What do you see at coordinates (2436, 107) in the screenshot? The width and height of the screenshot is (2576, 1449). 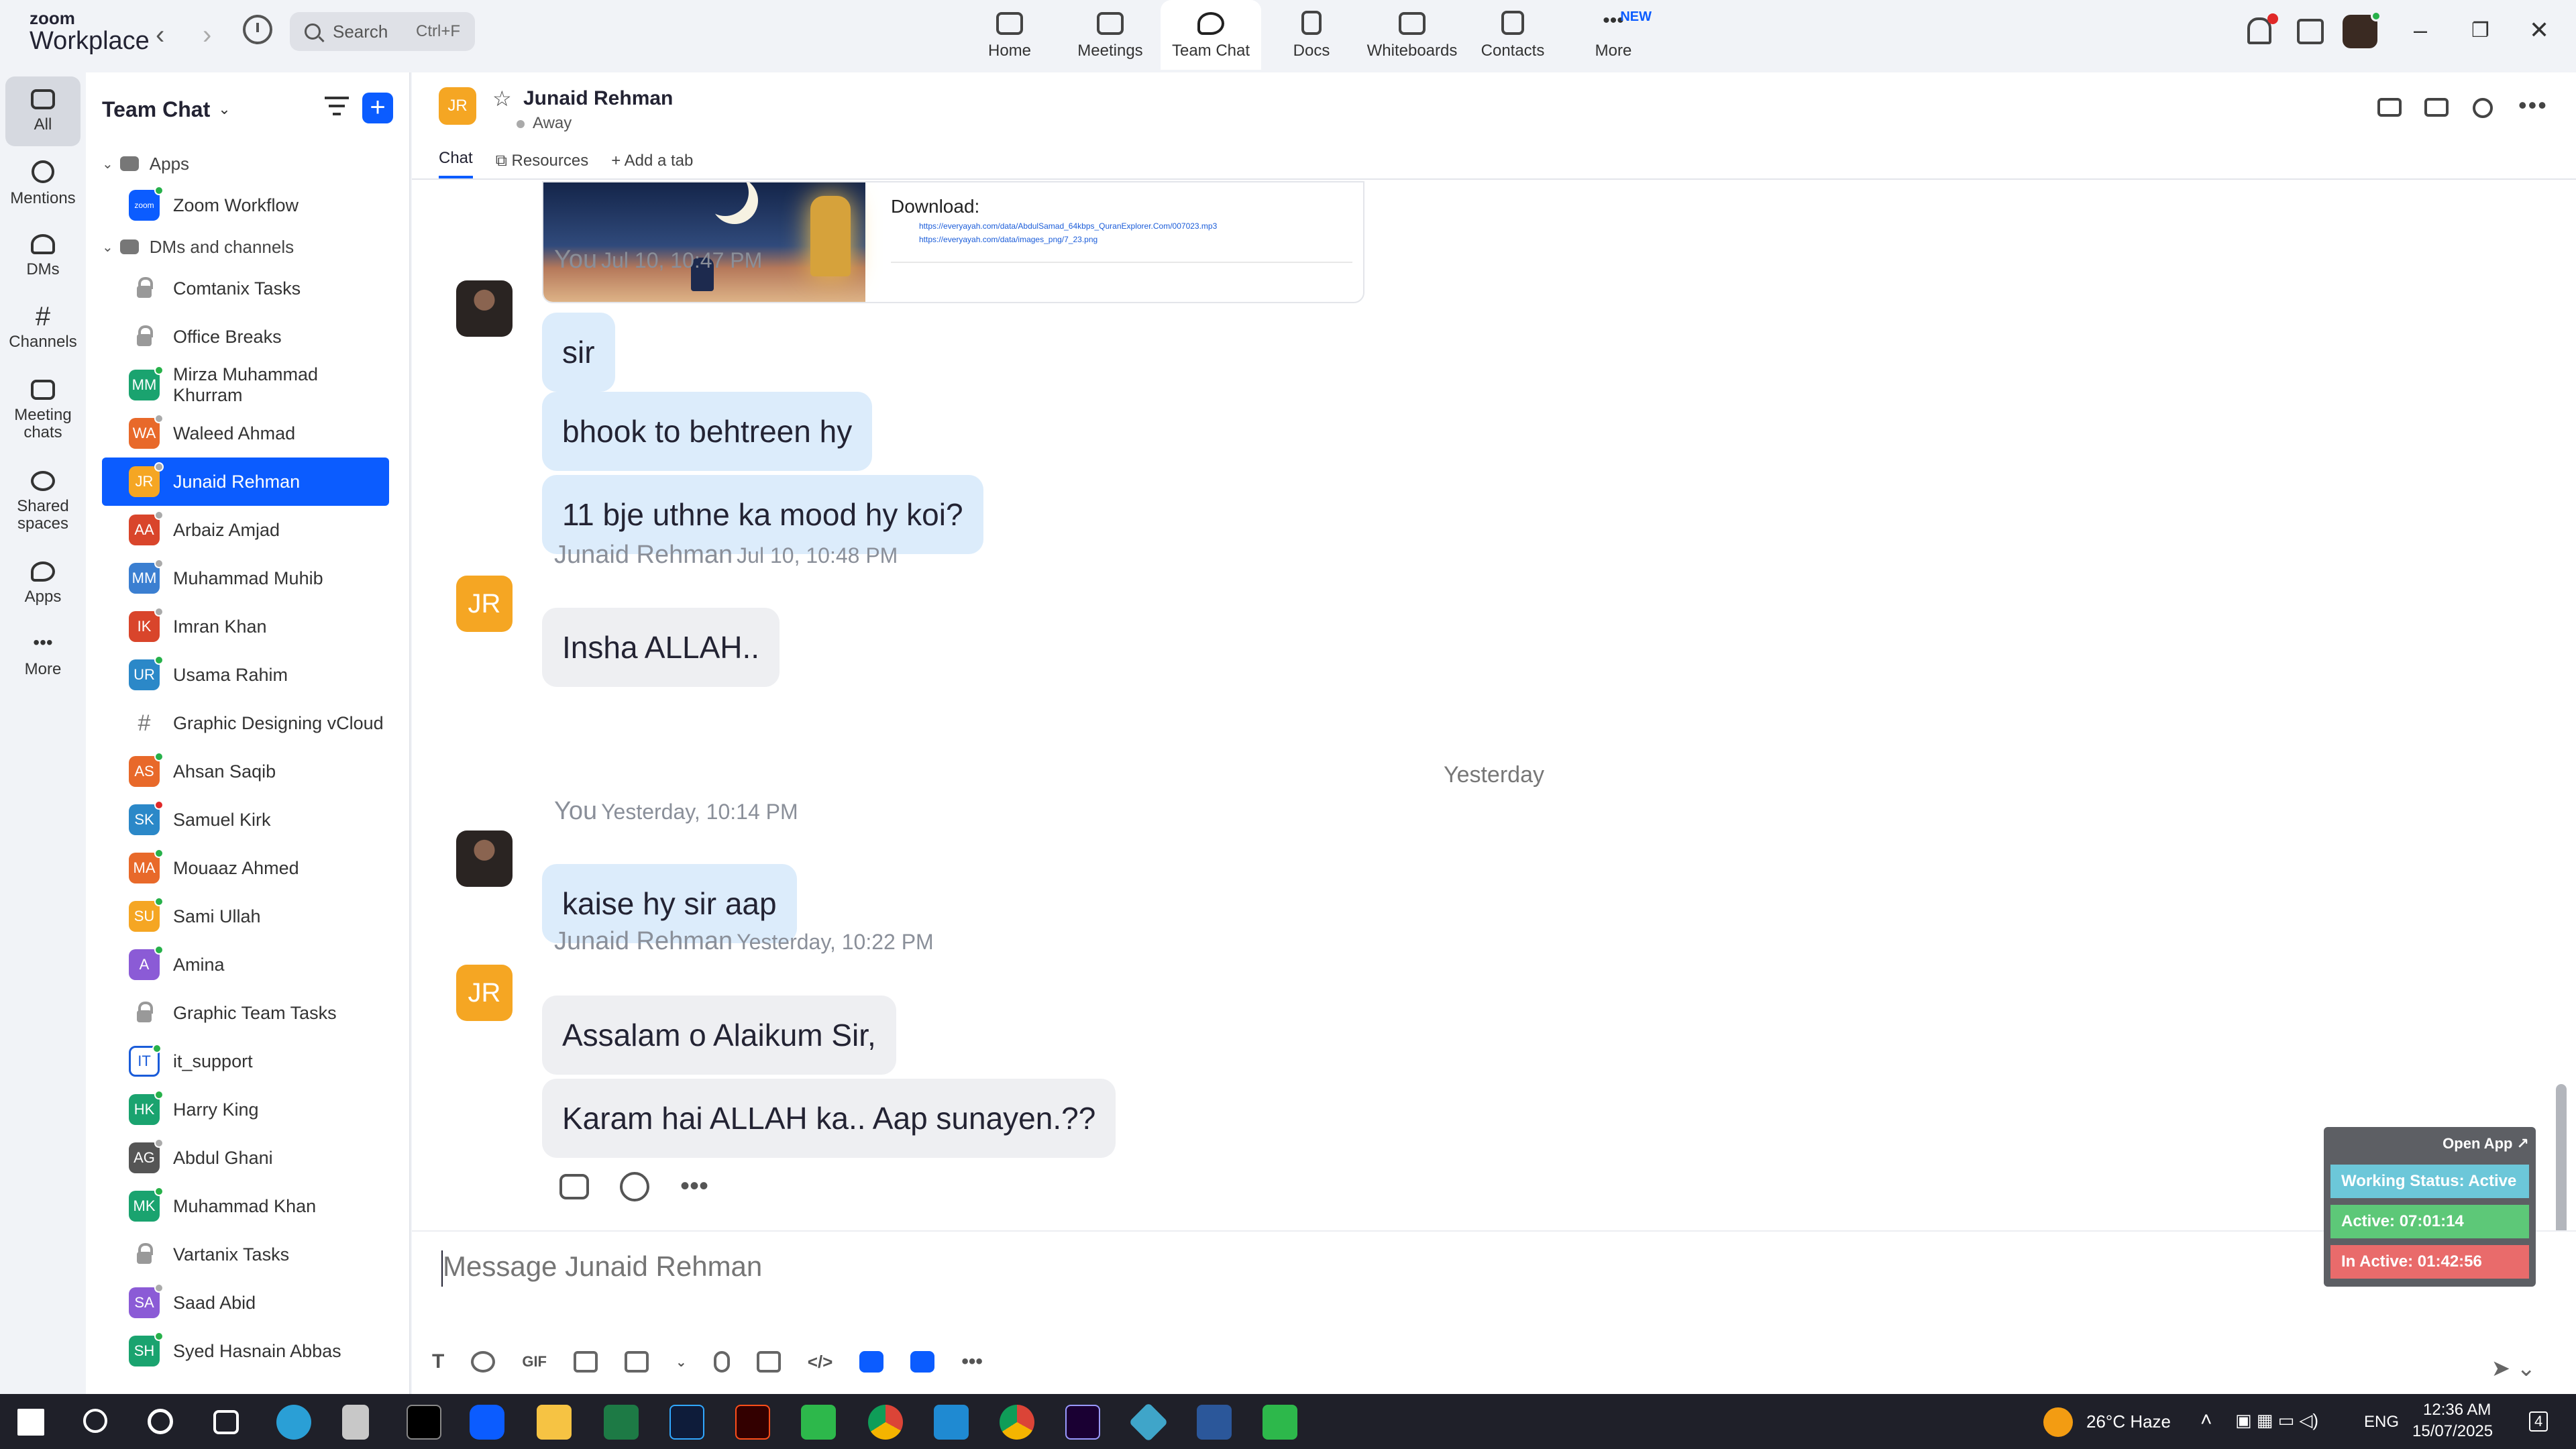 I see `share-screen-icon` at bounding box center [2436, 107].